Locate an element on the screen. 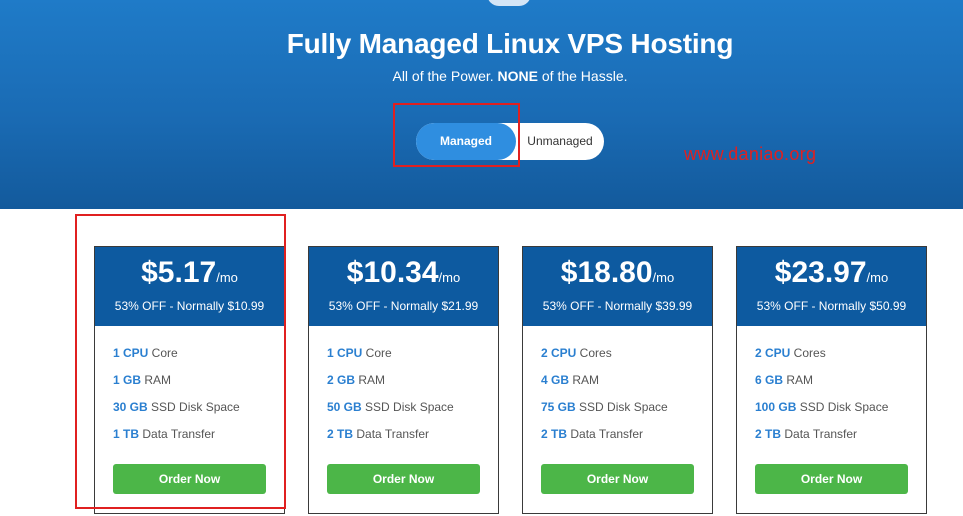 The height and width of the screenshot is (516, 963). pricing-card-header: $18.80/mo 53% OFF - Normally $39.99 is located at coordinates (617, 286).